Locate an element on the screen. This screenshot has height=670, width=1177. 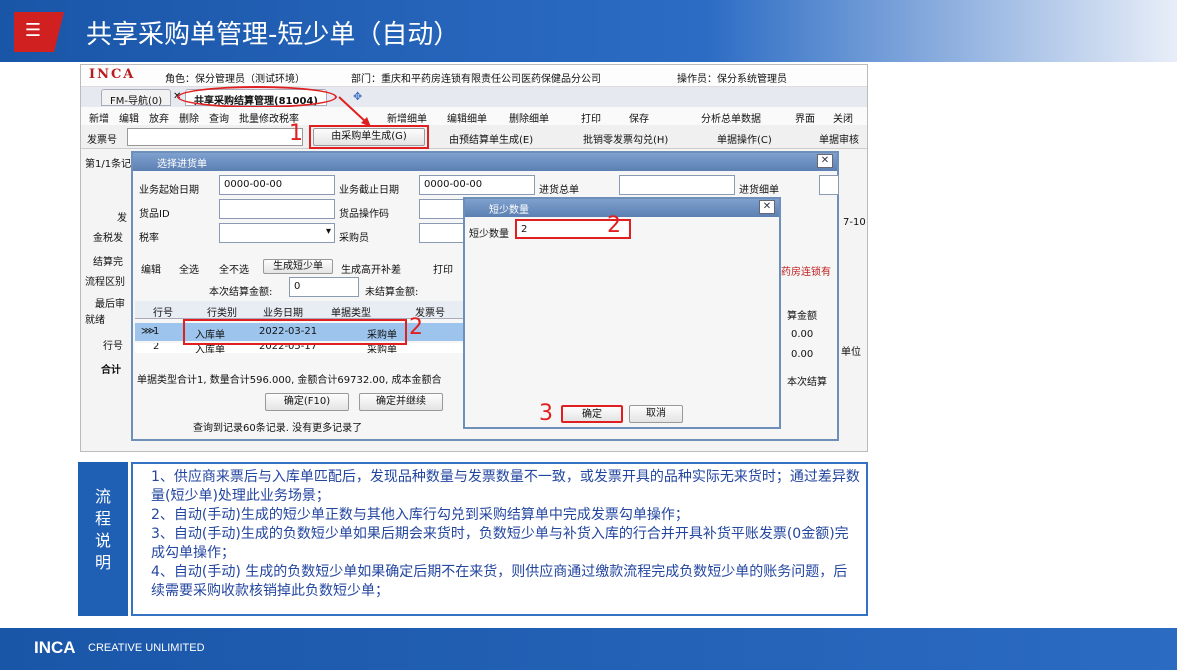
menu-edit-detail: 编辑细单 is located at coordinates (467, 117).